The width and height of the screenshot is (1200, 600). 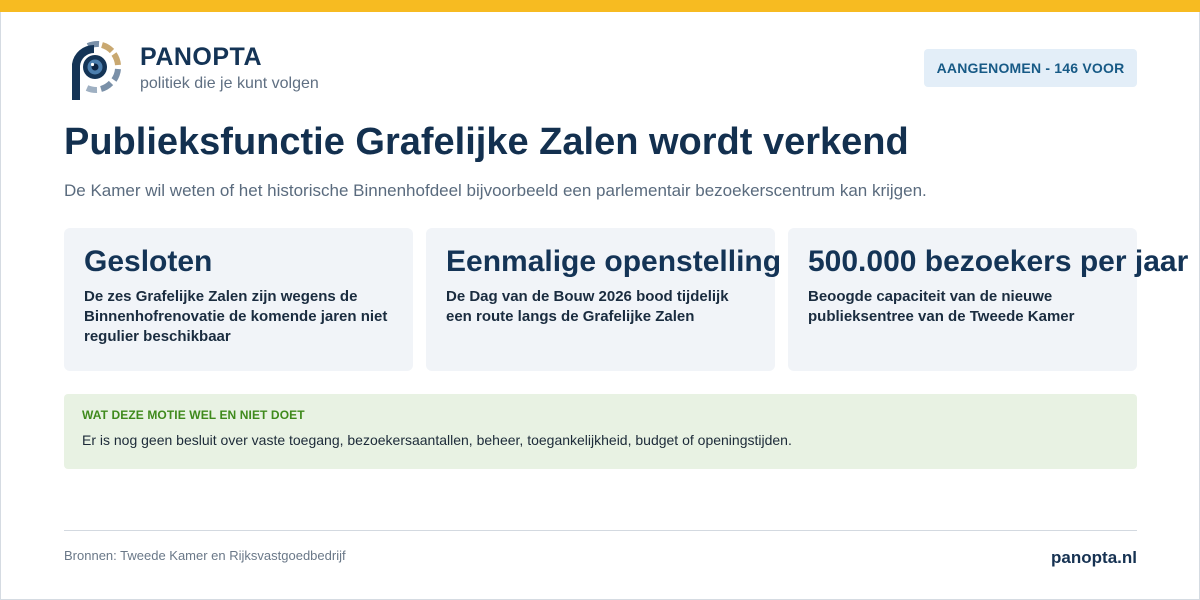 What do you see at coordinates (600, 530) in the screenshot?
I see `footer-divider` at bounding box center [600, 530].